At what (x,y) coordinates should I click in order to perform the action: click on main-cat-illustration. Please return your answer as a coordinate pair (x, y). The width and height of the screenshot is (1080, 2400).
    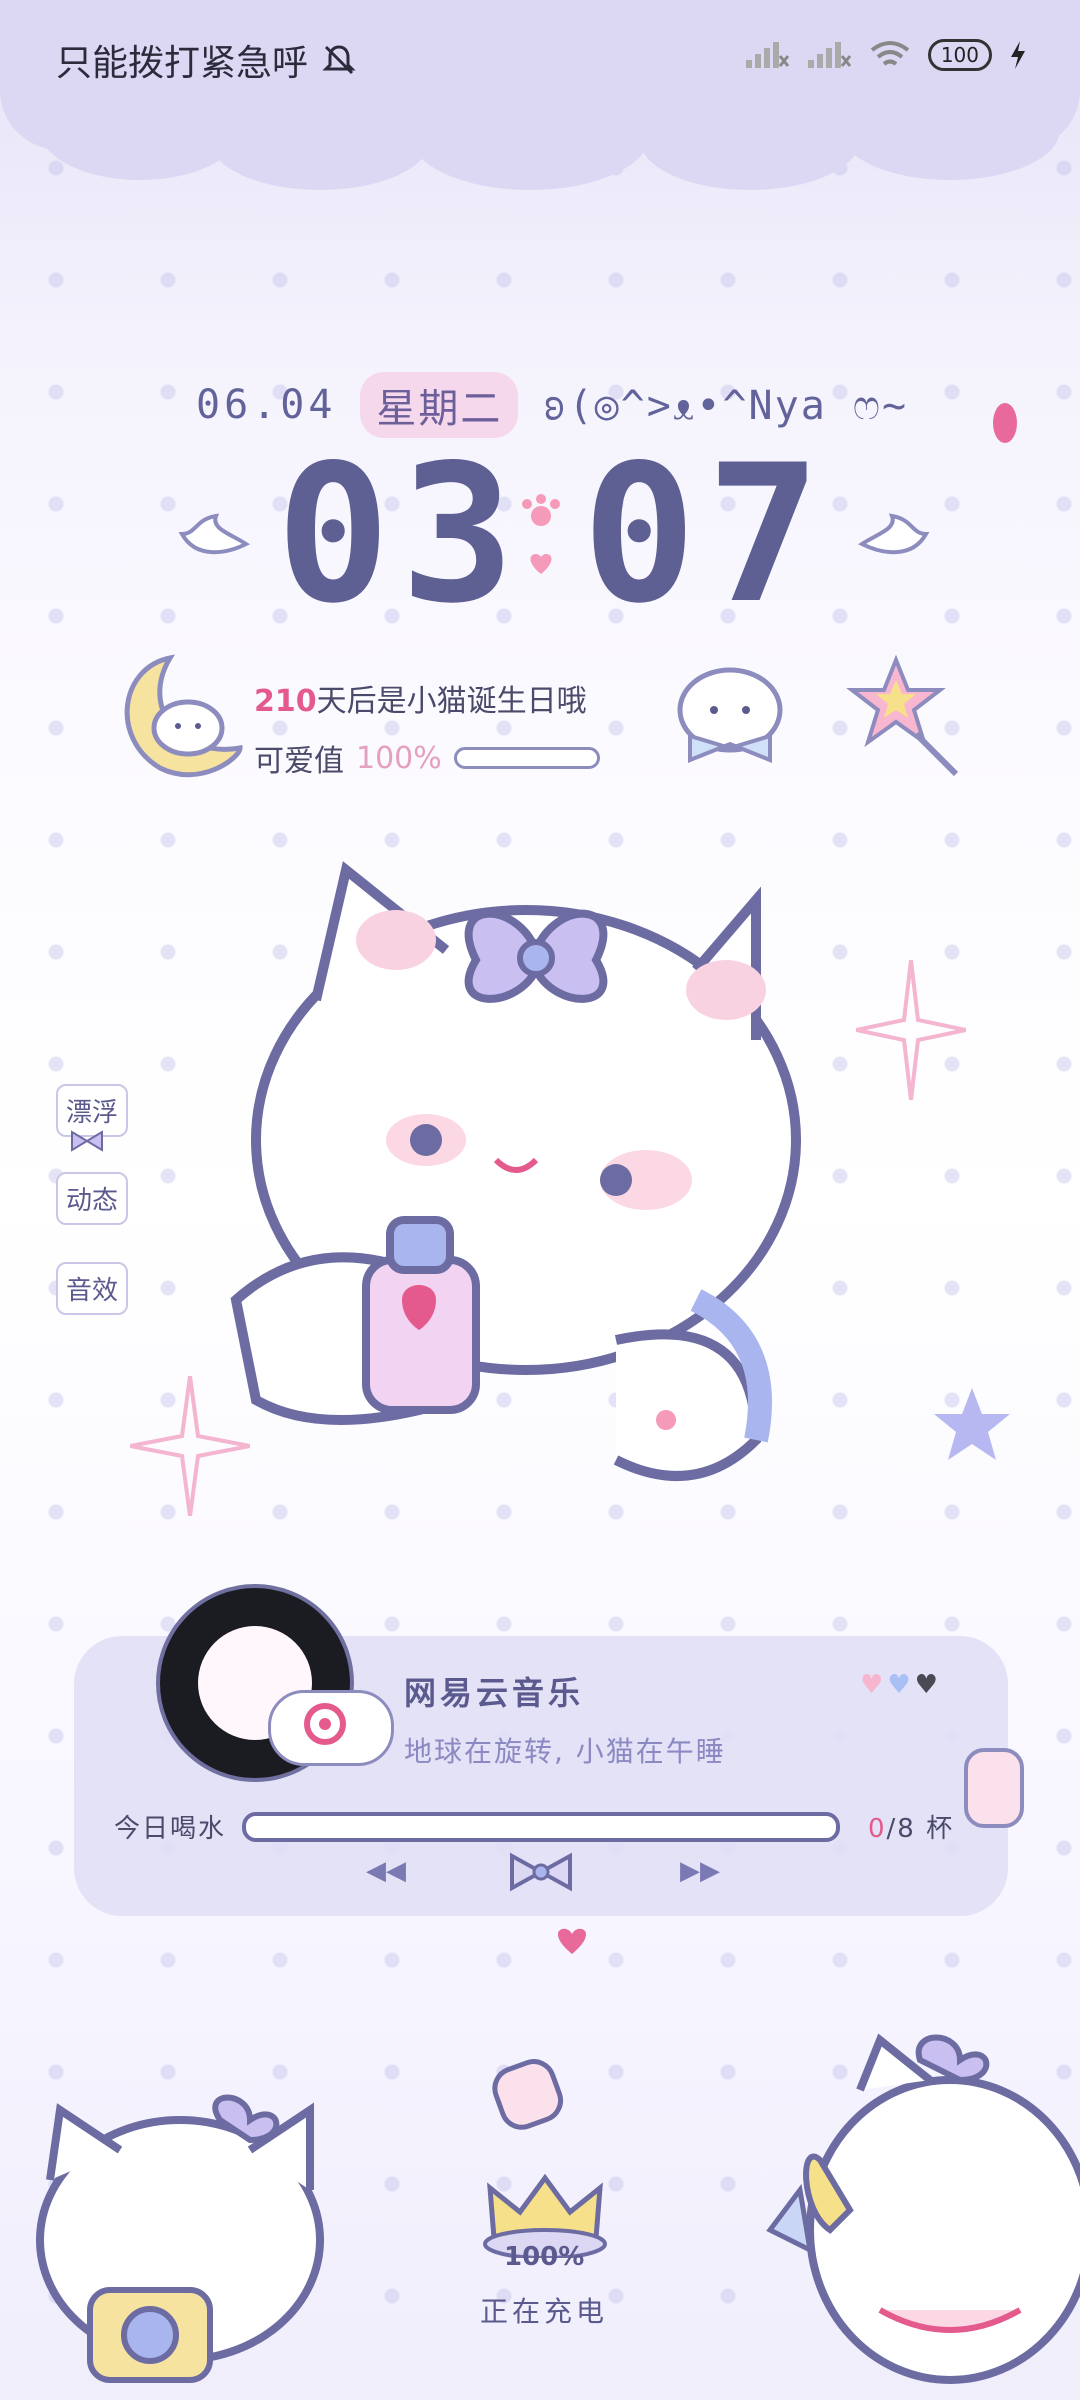
    Looking at the image, I should click on (515, 1171).